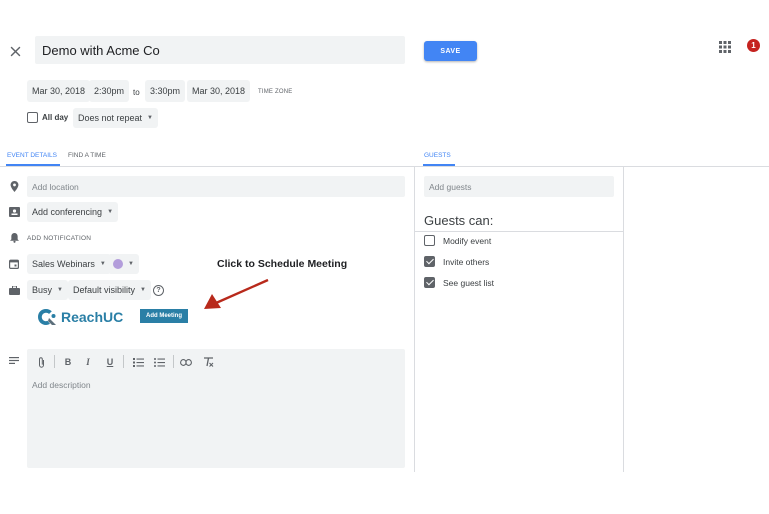 The height and width of the screenshot is (514, 769). I want to click on save-button: SAVE, so click(450, 51).